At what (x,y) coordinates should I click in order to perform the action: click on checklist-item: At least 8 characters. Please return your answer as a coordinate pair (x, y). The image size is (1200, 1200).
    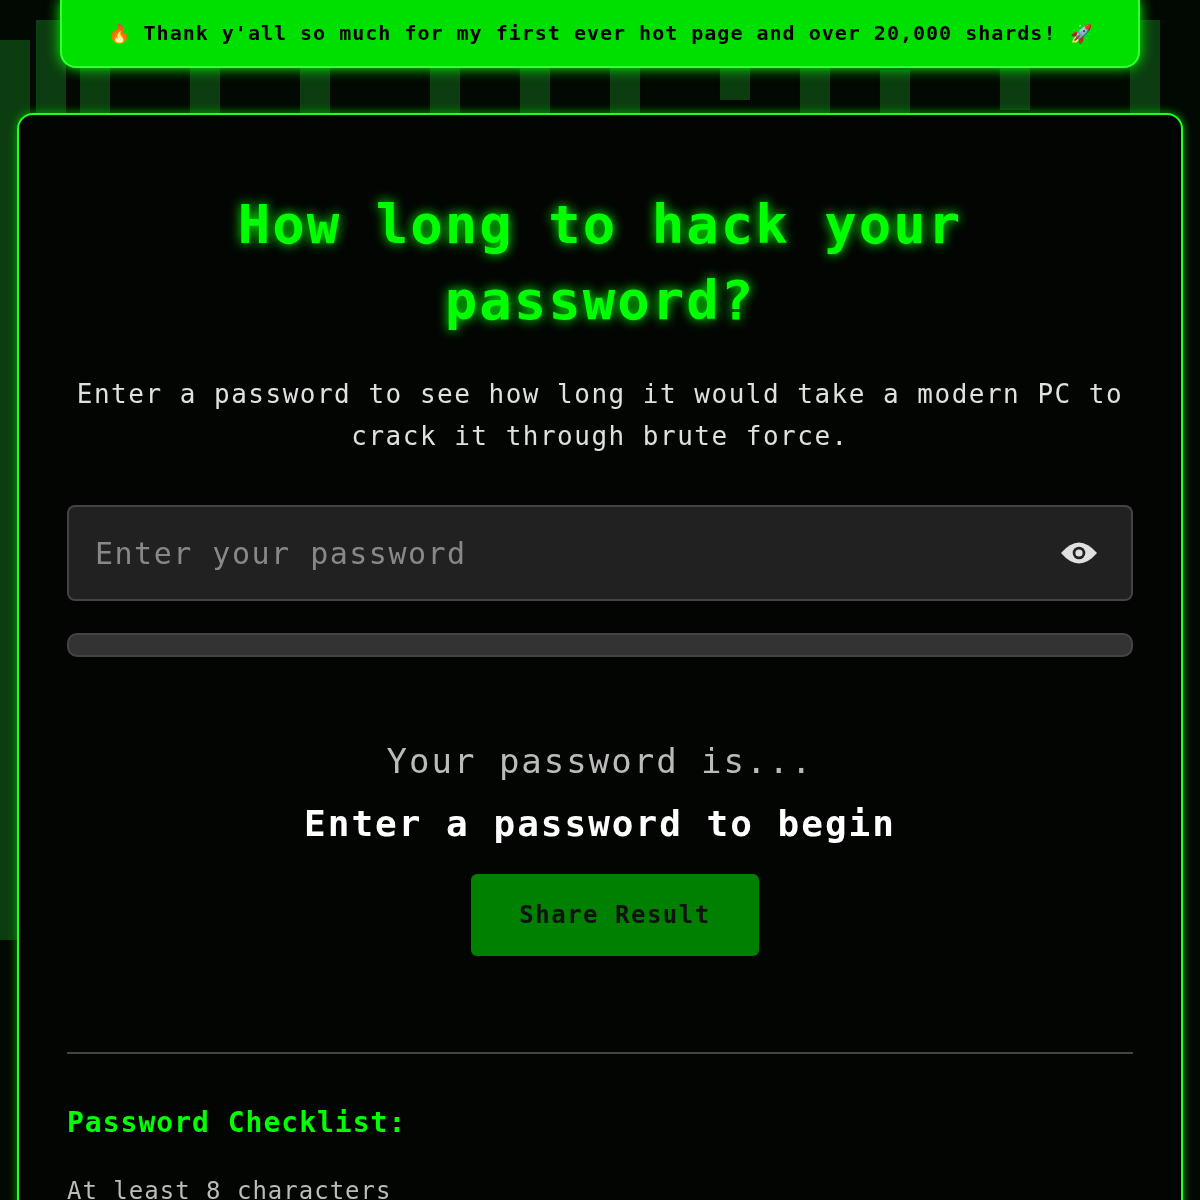
    Looking at the image, I should click on (230, 1188).